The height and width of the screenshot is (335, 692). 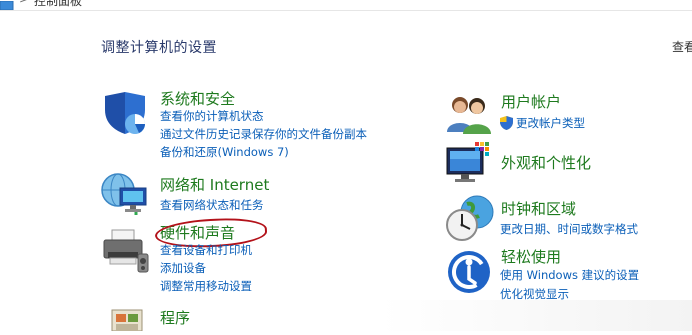 What do you see at coordinates (531, 101) in the screenshot?
I see `category-title-user-accounts: 用户帐户` at bounding box center [531, 101].